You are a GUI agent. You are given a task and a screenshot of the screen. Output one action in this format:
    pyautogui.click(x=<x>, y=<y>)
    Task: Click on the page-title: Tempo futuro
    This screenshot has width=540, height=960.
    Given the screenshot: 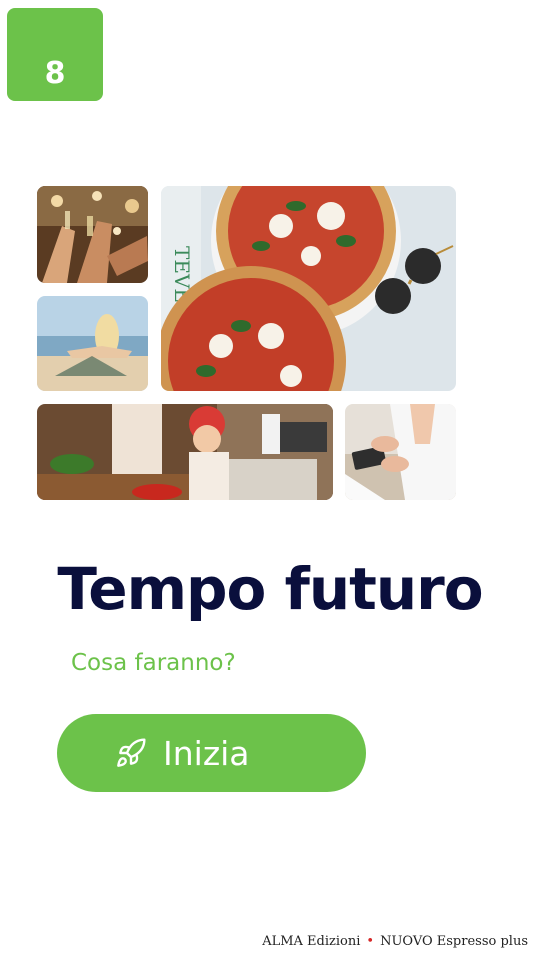 What is the action you would take?
    pyautogui.click(x=270, y=589)
    